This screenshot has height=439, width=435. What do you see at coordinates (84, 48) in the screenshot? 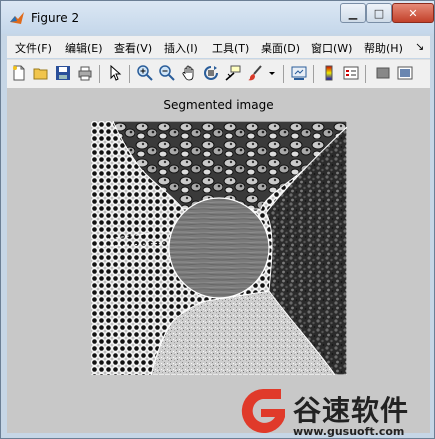
I see `menu-edit: 编辑(E)` at bounding box center [84, 48].